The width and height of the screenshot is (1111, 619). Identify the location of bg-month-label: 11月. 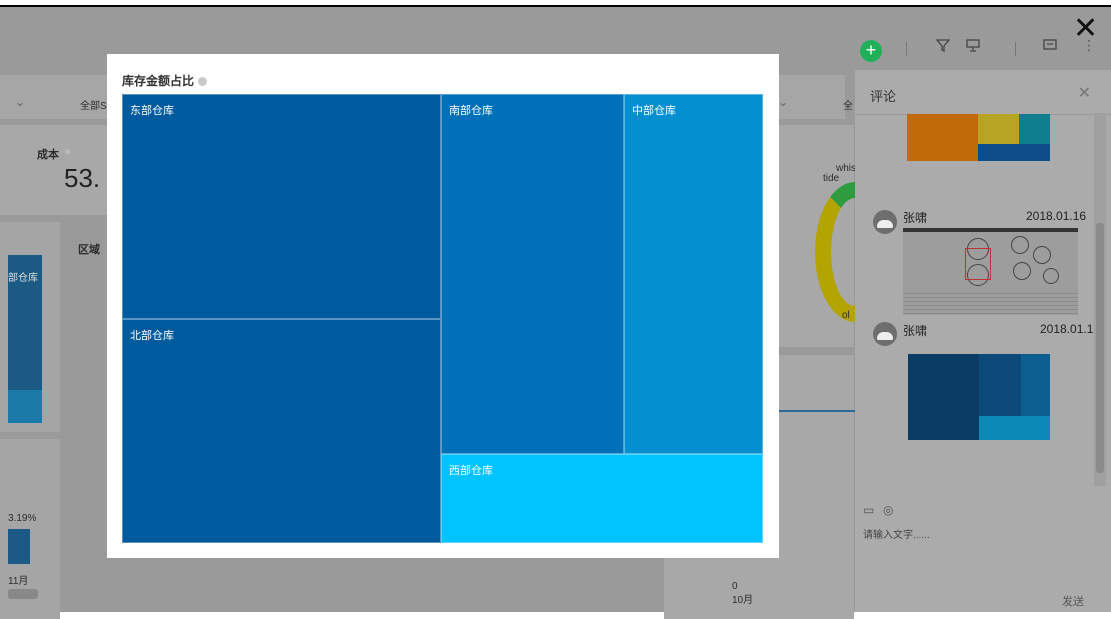
(18, 581).